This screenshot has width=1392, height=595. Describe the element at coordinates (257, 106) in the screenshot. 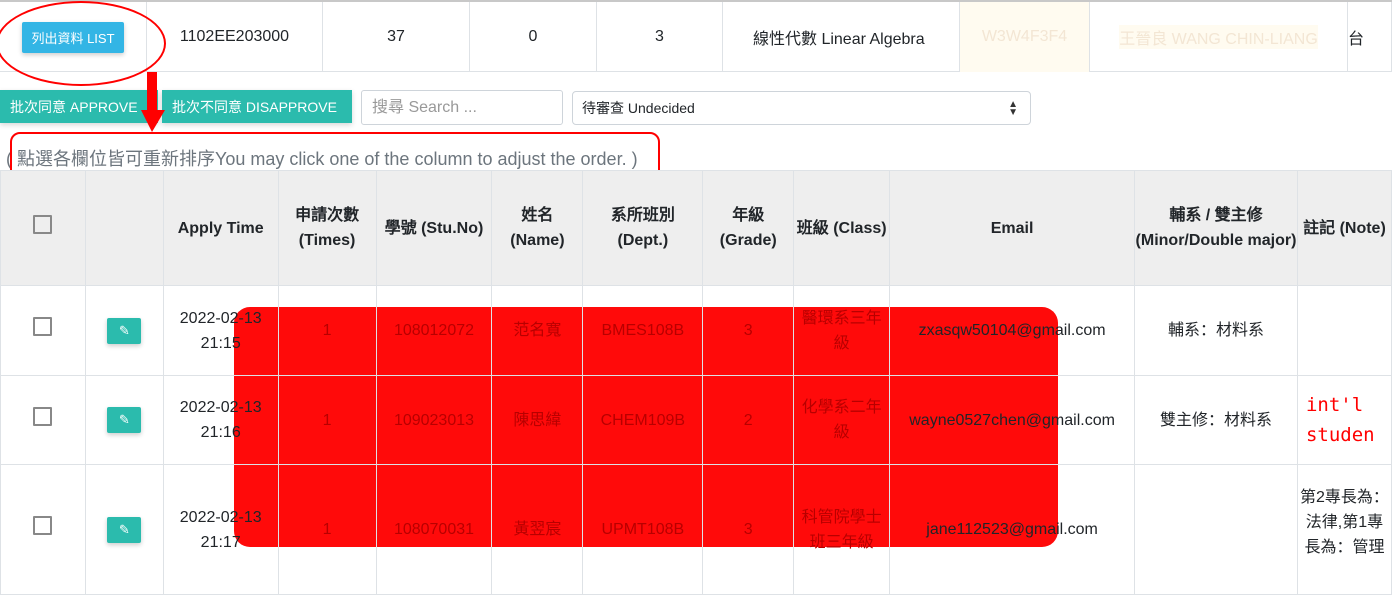

I see `disapprove-button: 批次不同意 DISAPPROVE` at that location.